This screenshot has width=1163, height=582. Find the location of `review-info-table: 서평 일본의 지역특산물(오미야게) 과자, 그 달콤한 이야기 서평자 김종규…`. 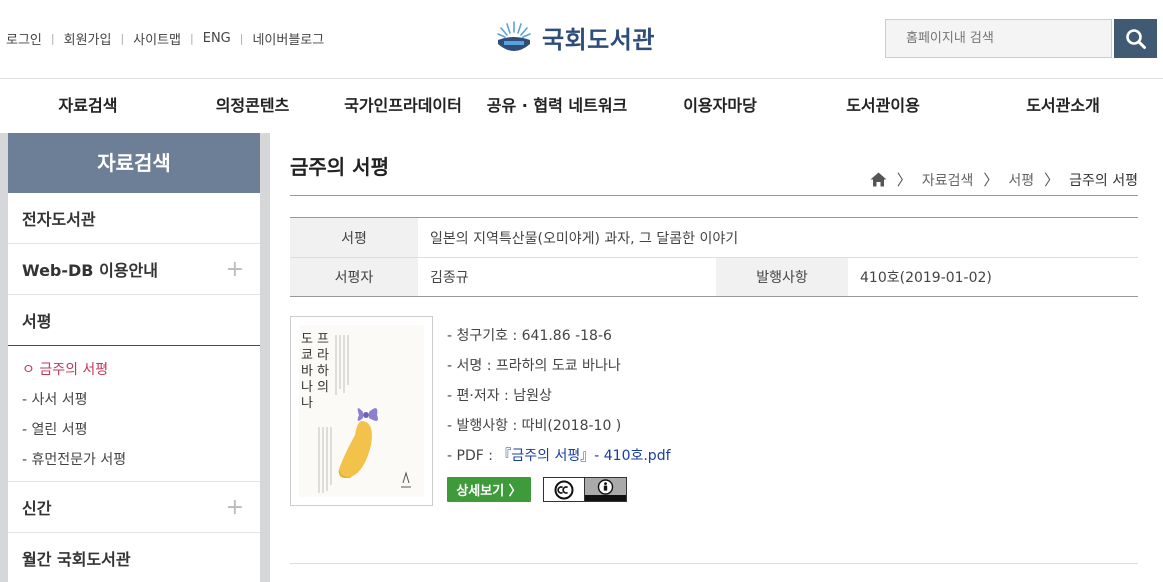

review-info-table: 서평 일본의 지역특산물(오미야게) 과자, 그 달콤한 이야기 서평자 김종규… is located at coordinates (714, 257).